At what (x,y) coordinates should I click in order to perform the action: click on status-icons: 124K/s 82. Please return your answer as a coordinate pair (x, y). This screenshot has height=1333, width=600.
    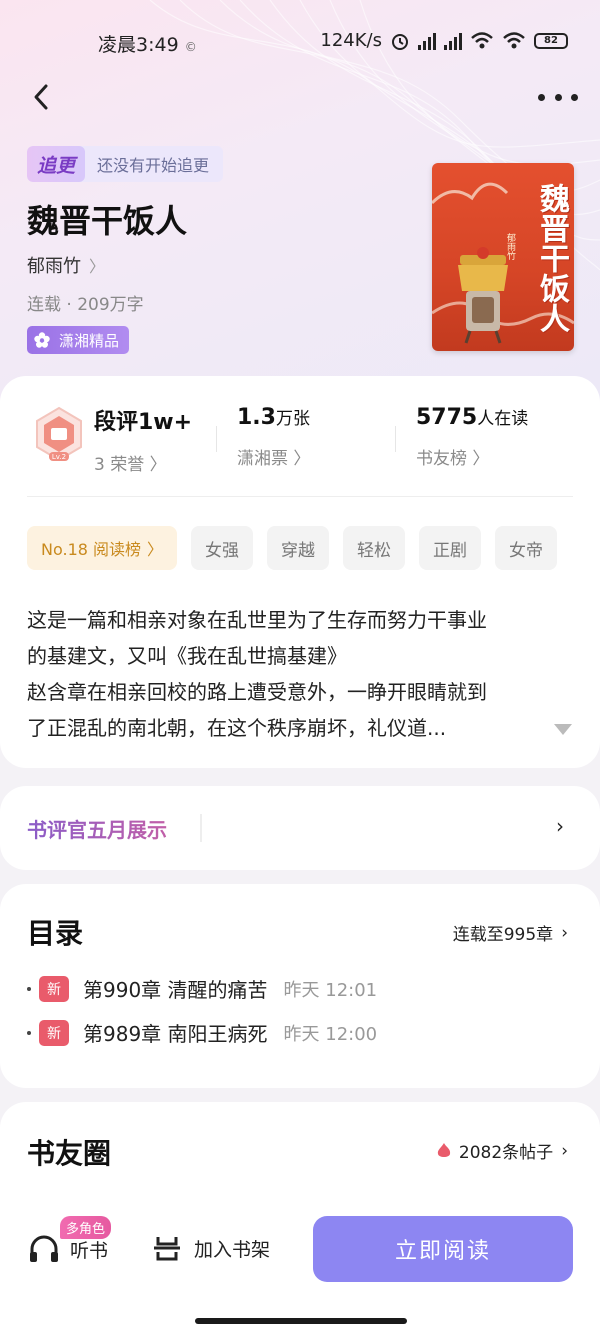
    Looking at the image, I should click on (444, 40).